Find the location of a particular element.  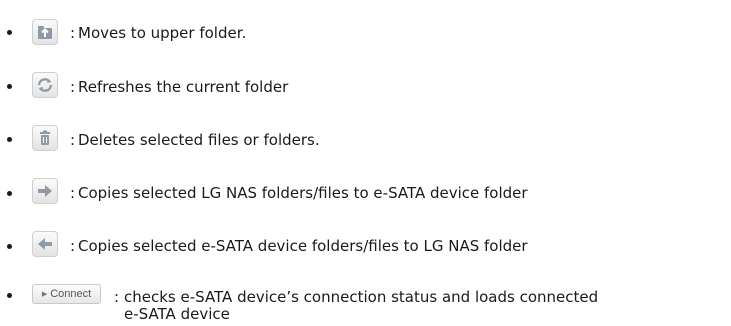

play-triangle-icon: ▶ is located at coordinates (44, 294).